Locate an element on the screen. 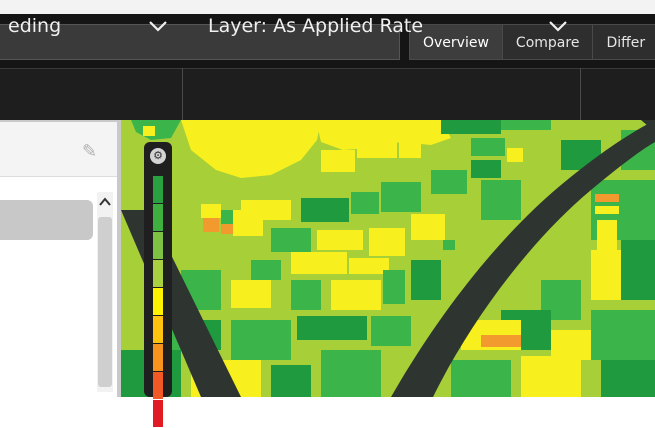 Image resolution: width=655 pixels, height=428 pixels. list-item is located at coordinates (46, 220).